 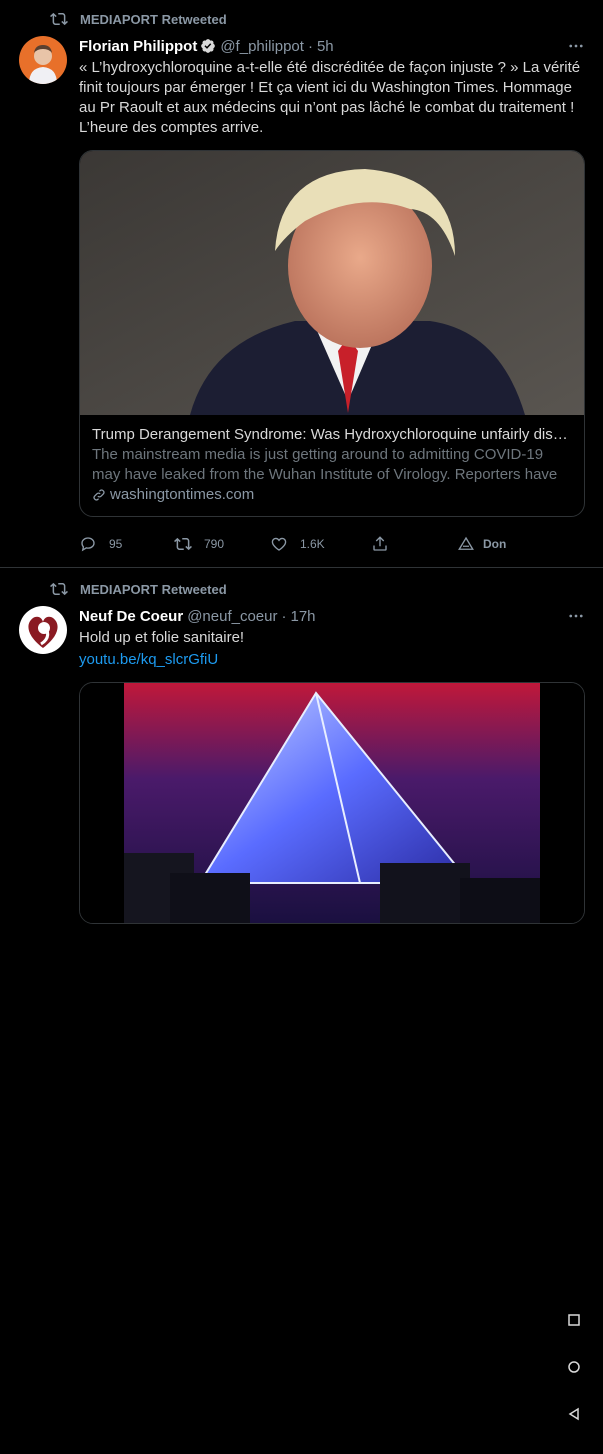 I want to click on link-icon, so click(x=99, y=495).